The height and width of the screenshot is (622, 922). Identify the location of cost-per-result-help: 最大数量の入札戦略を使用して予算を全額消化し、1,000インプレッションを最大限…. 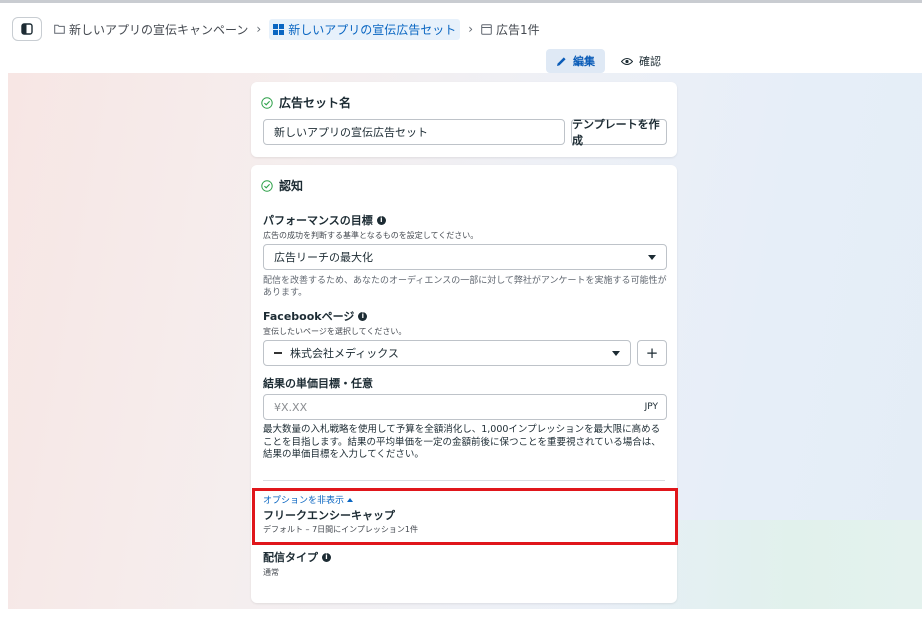
(462, 442).